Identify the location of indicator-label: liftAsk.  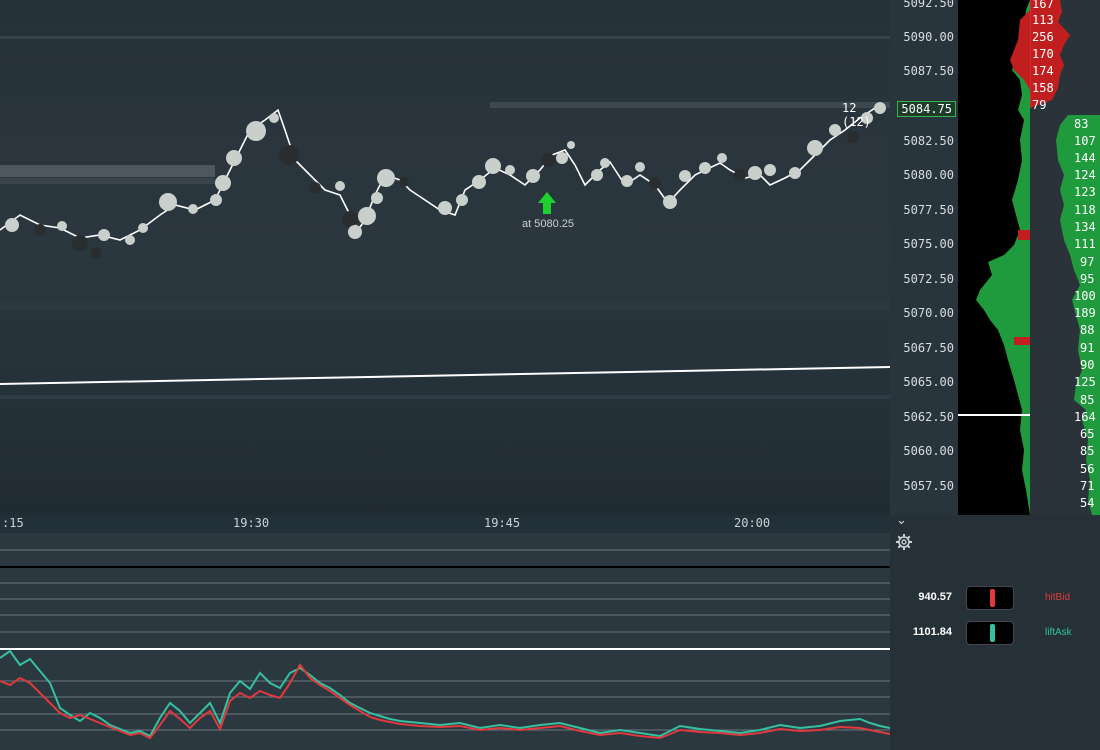
(1058, 632).